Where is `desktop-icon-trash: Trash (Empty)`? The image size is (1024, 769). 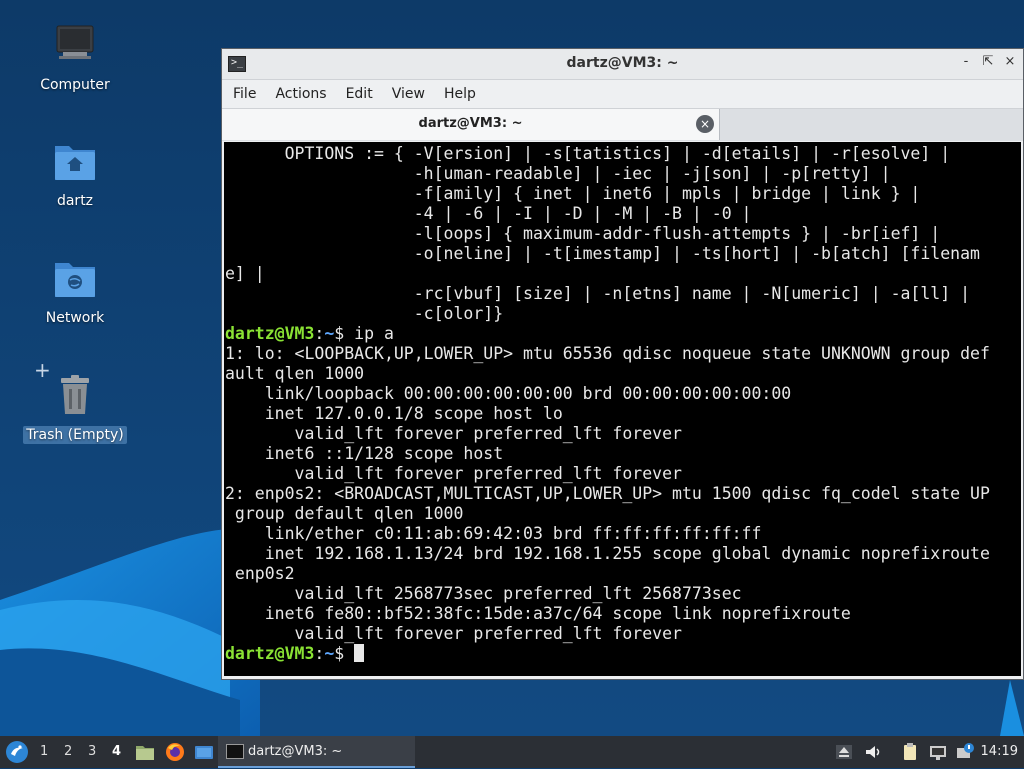 desktop-icon-trash: Trash (Empty) is located at coordinates (75, 408).